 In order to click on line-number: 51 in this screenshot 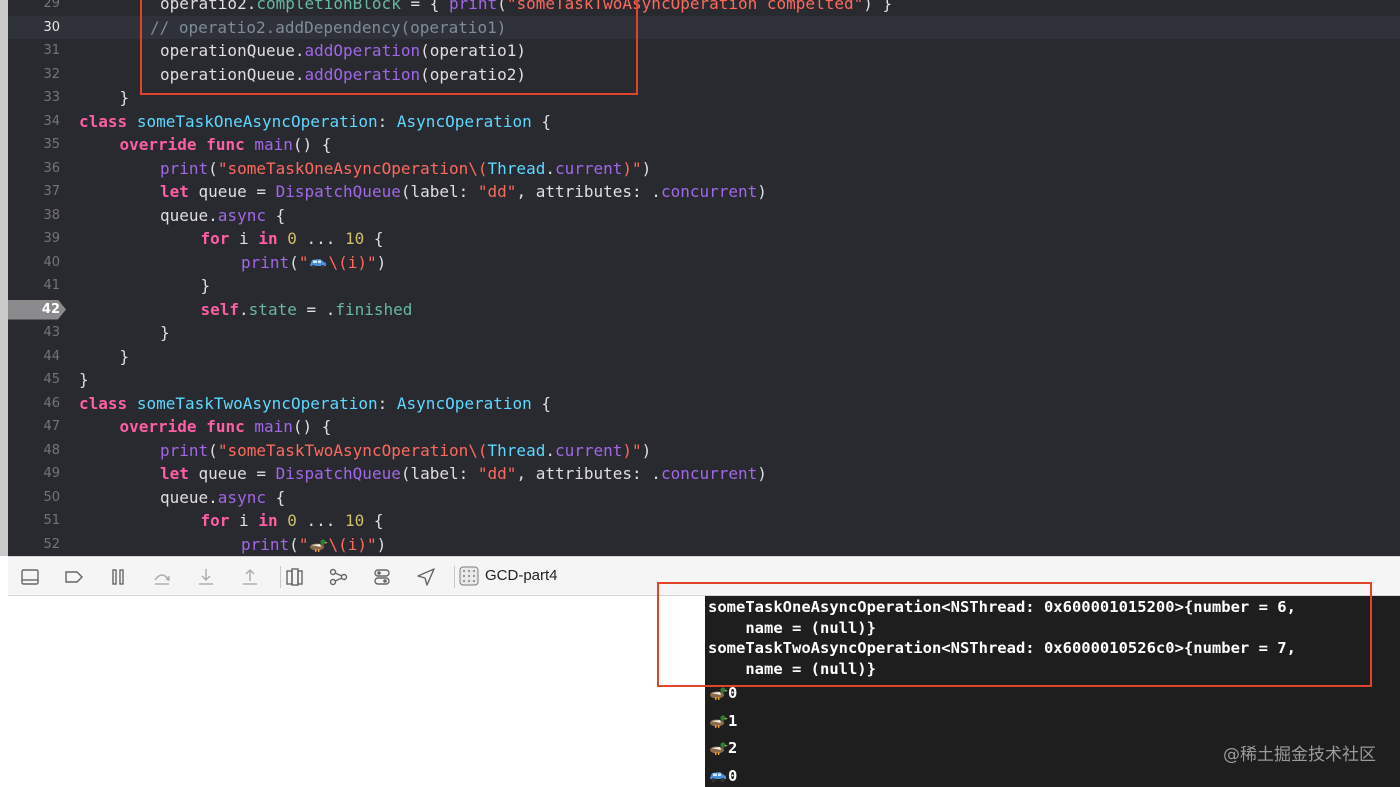, I will do `click(51, 520)`.